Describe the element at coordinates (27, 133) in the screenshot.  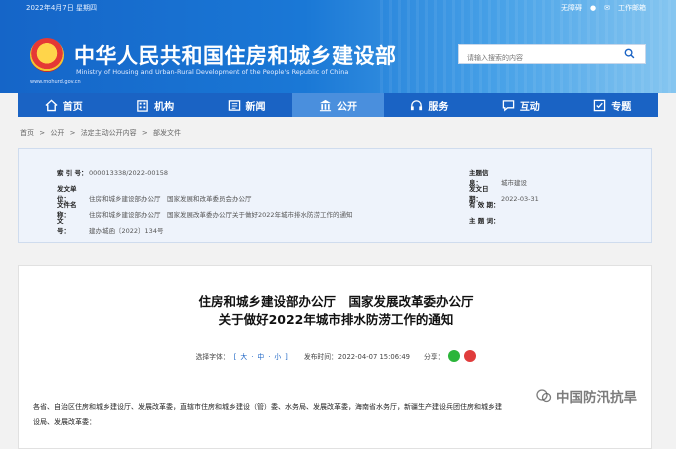
I see `breadcrumb-home: 首页` at that location.